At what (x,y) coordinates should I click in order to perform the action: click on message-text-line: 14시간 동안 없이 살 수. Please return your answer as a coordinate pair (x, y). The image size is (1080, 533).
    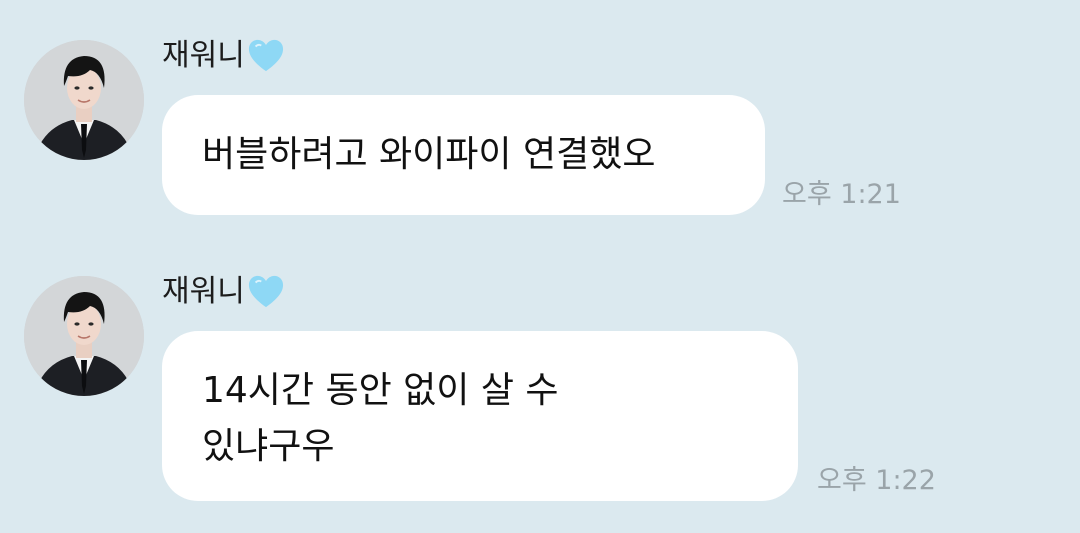
    Looking at the image, I should click on (380, 390).